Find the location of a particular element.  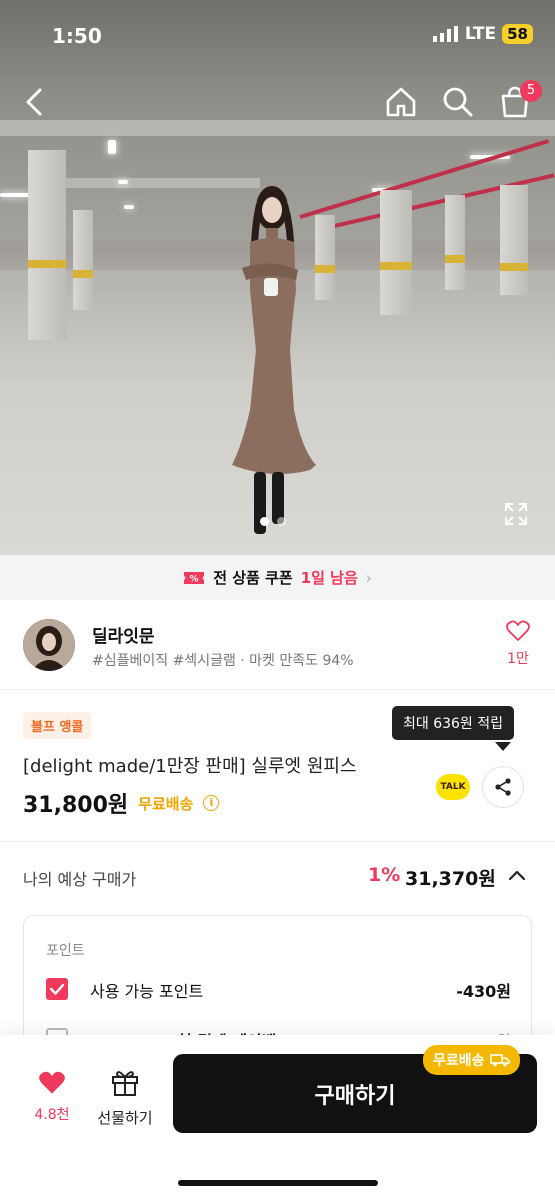

kakao-talk-icon: TALK is located at coordinates (453, 787).